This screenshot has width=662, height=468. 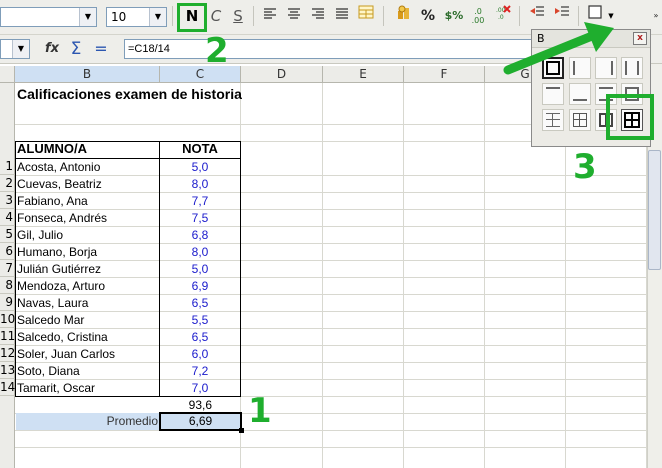 I want to click on border-all-button, so click(x=580, y=120).